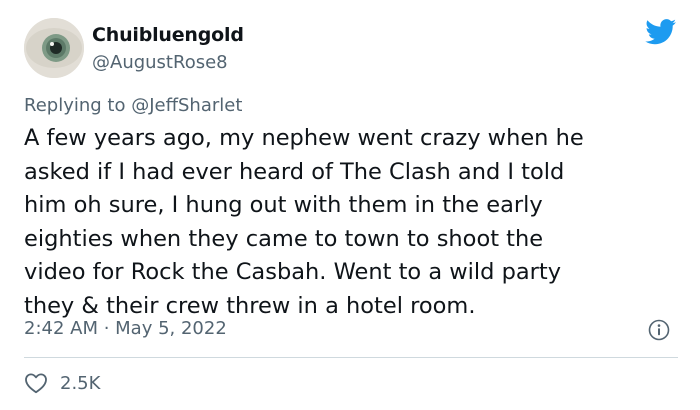 The height and width of the screenshot is (410, 700). Describe the element at coordinates (661, 32) in the screenshot. I see `twitter-bird-icon` at that location.